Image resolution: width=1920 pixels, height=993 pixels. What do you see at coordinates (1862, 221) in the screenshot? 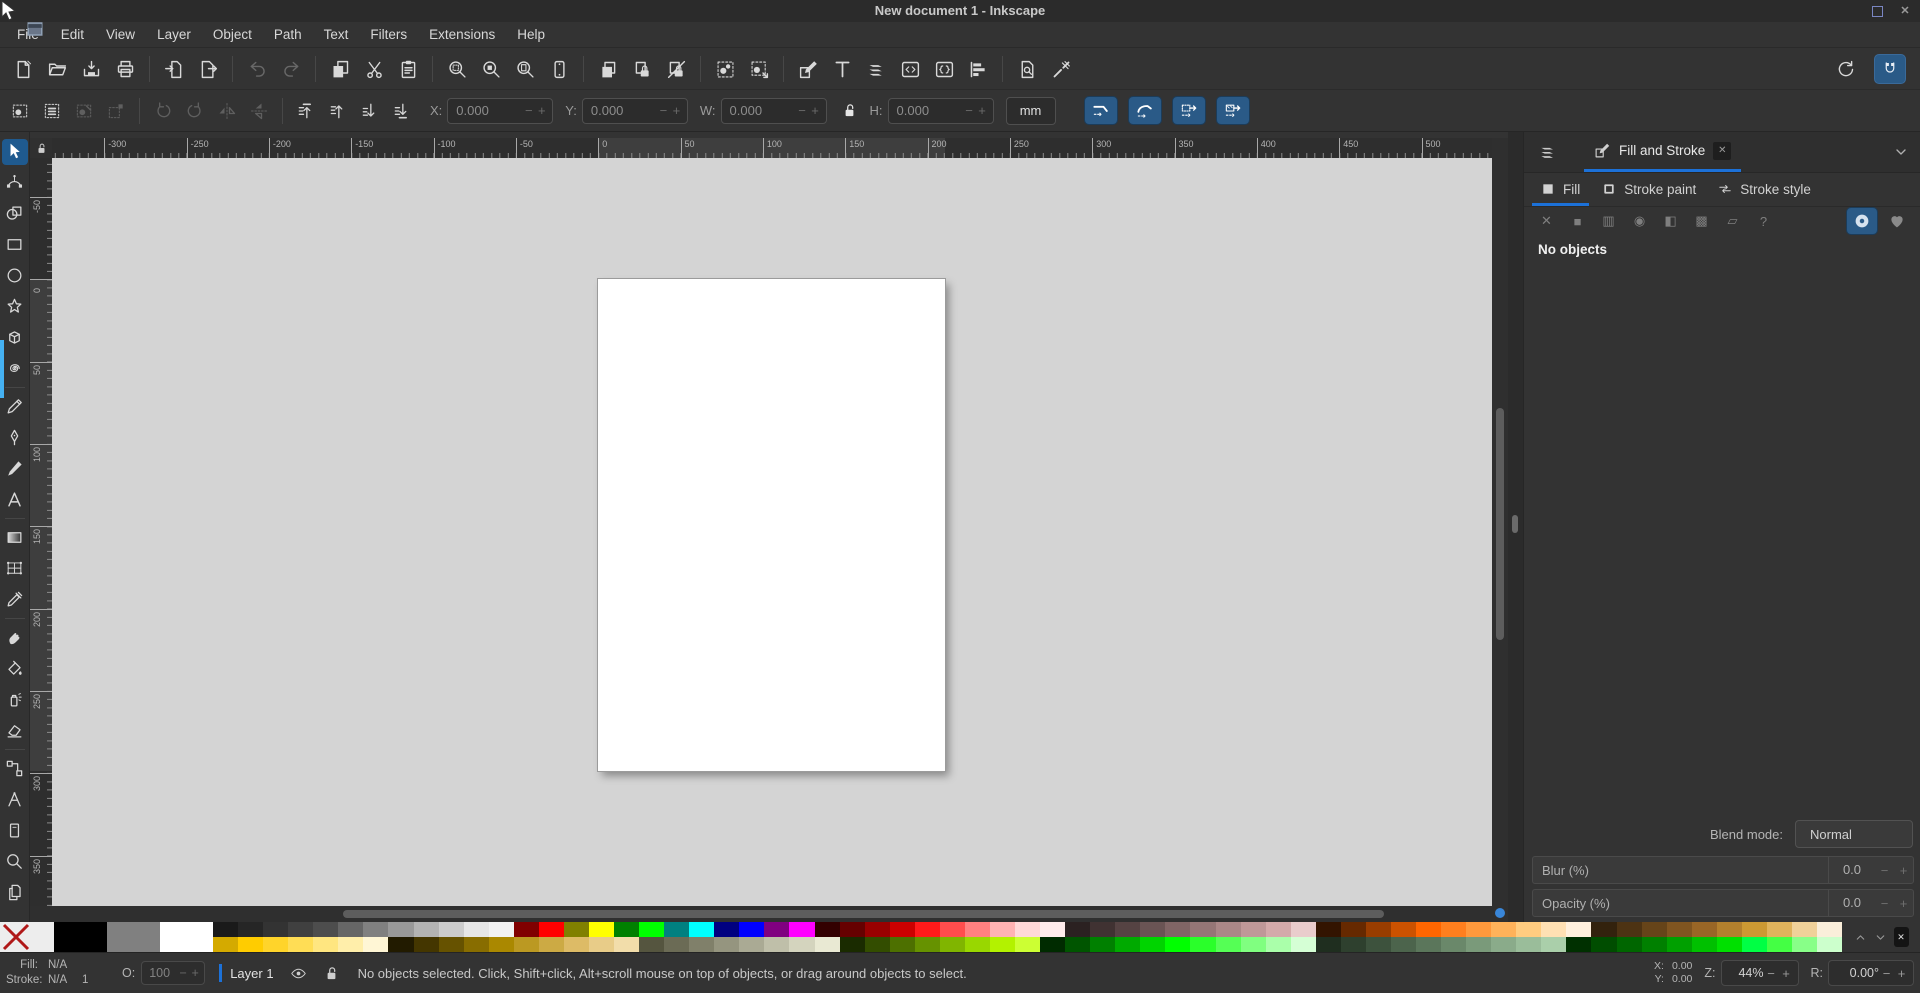
I see `fill-rule-nonzero-button` at bounding box center [1862, 221].